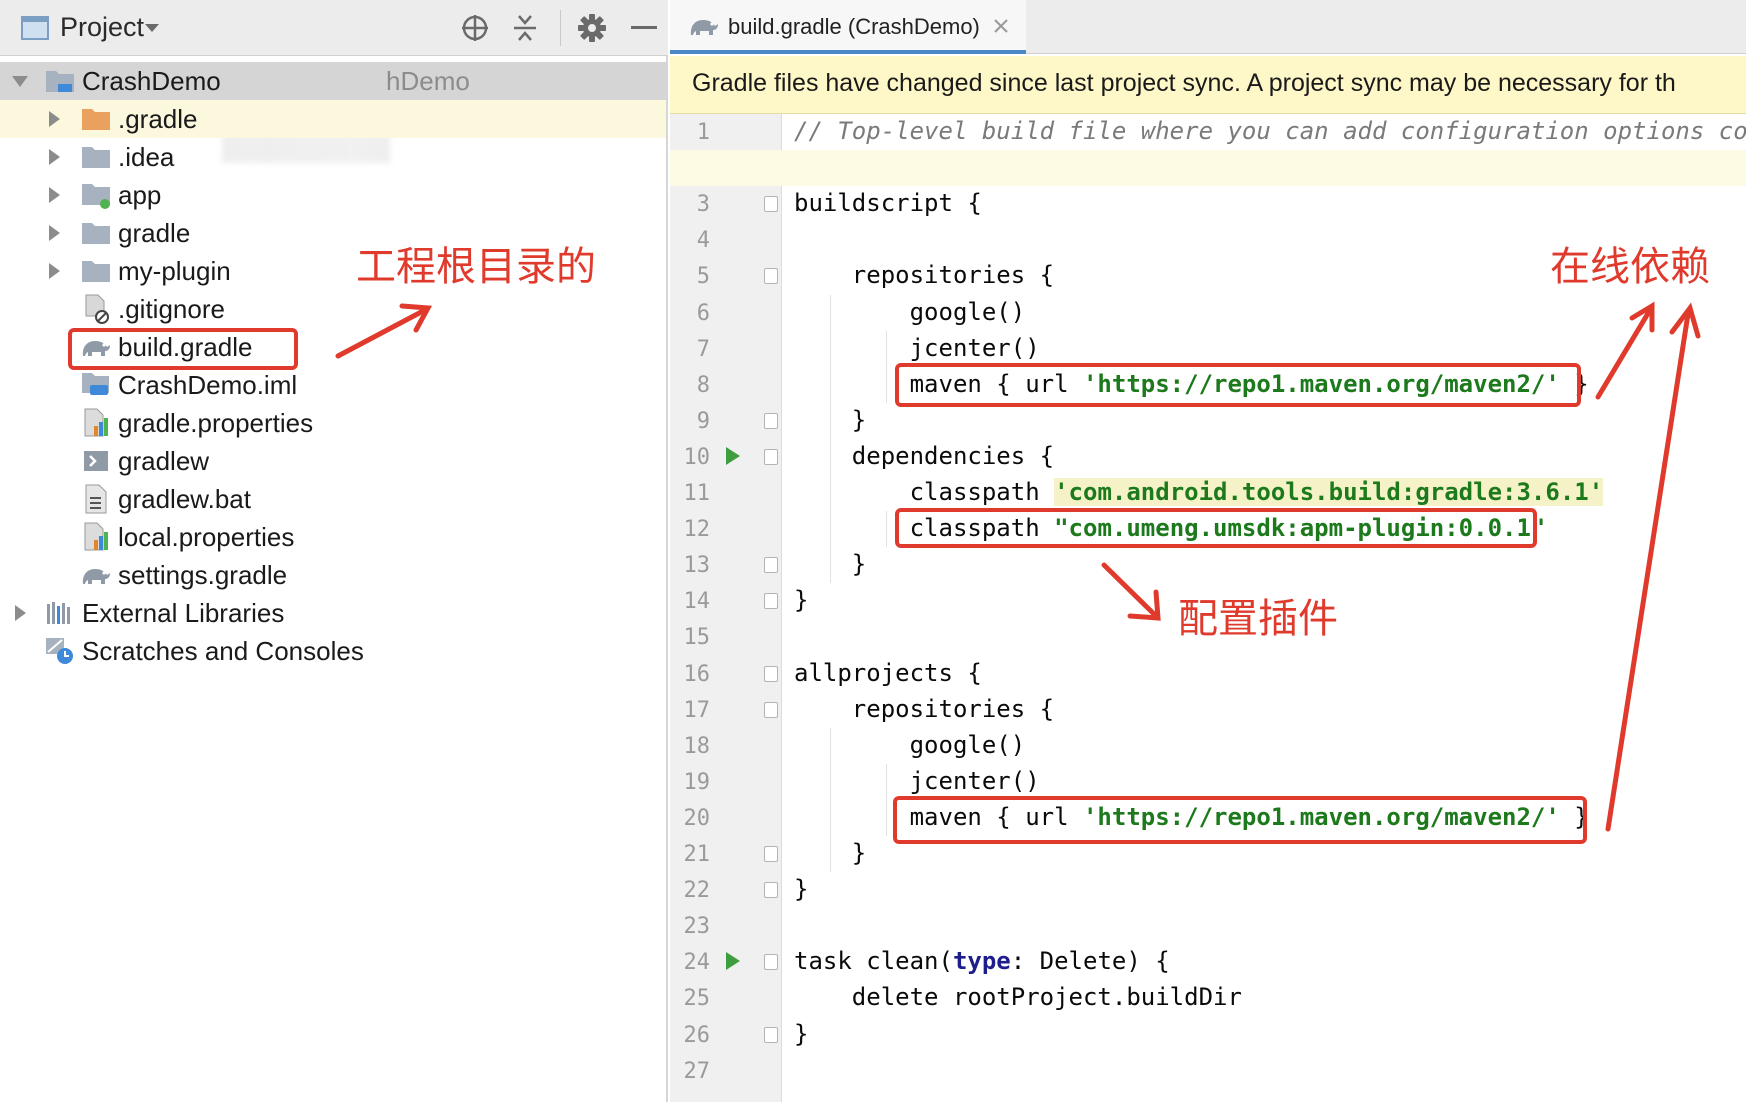 The image size is (1746, 1102). I want to click on line-number: 15, so click(697, 638).